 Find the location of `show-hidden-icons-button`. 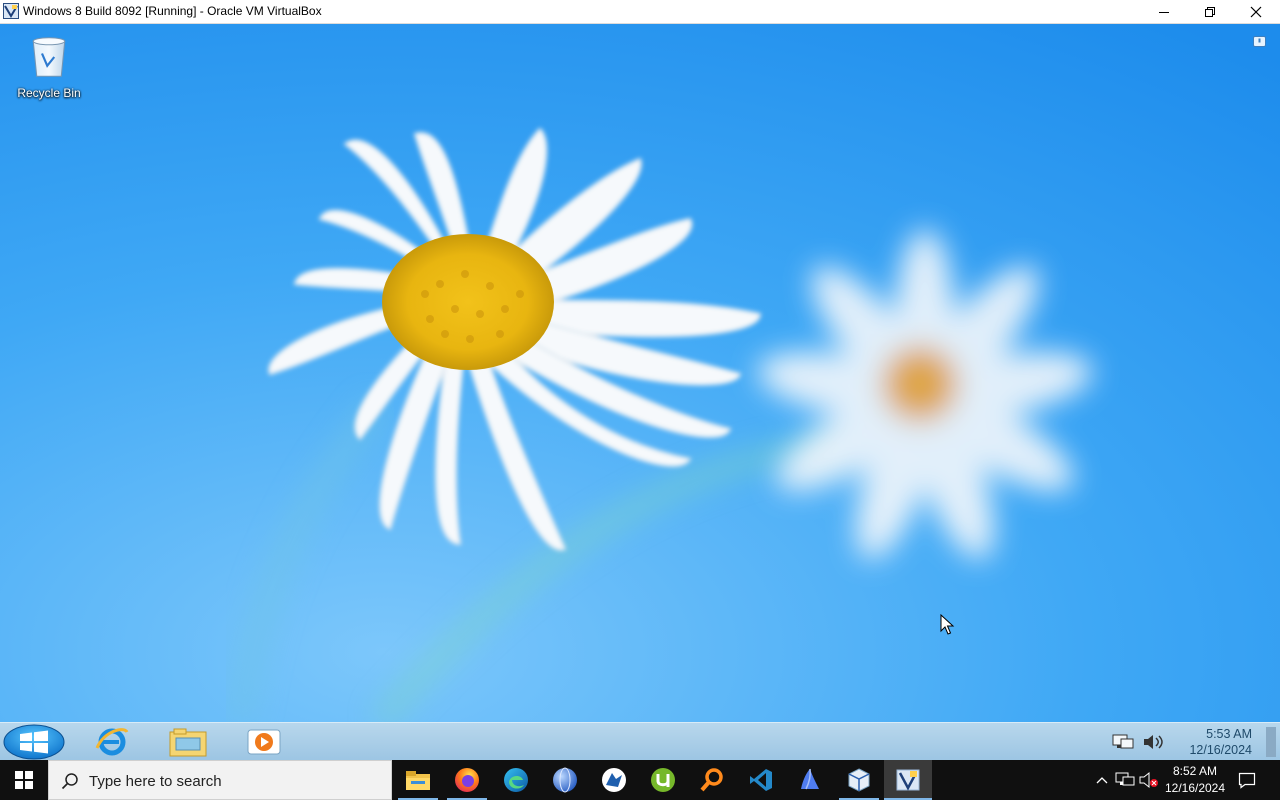

show-hidden-icons-button is located at coordinates (1102, 780).